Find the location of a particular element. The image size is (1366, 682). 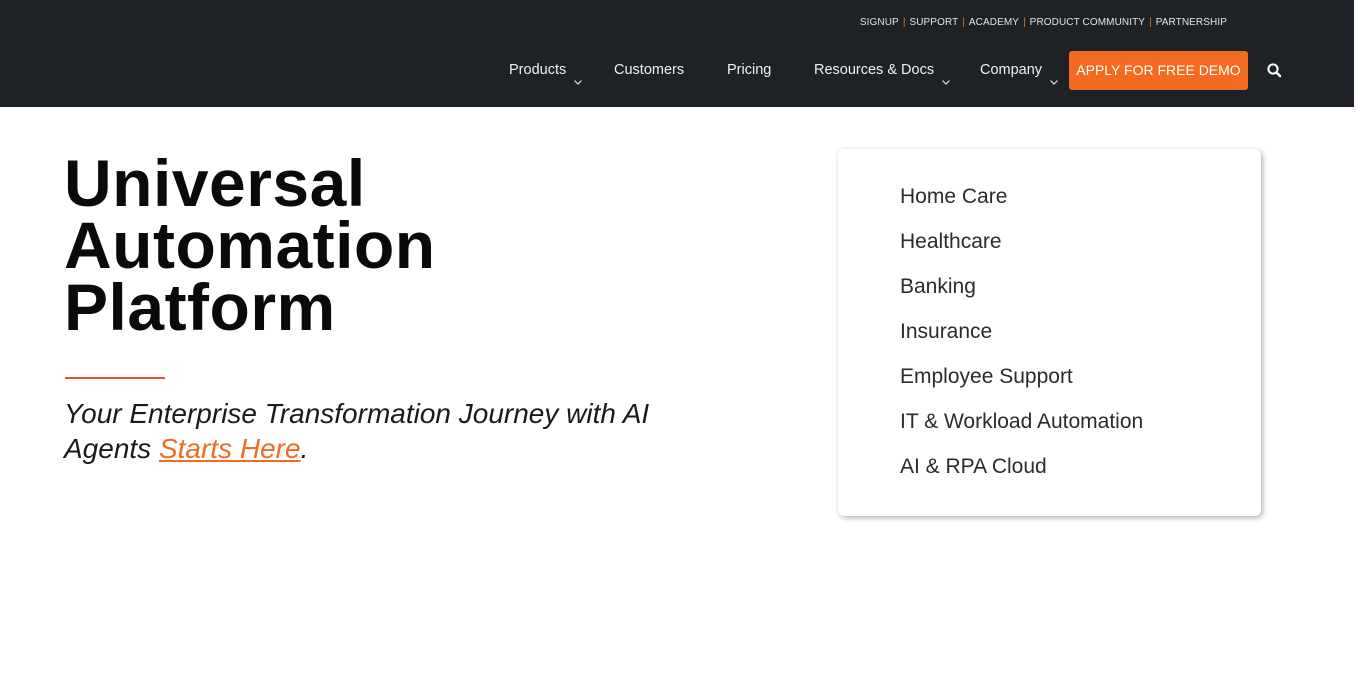

title-divider is located at coordinates (115, 378).